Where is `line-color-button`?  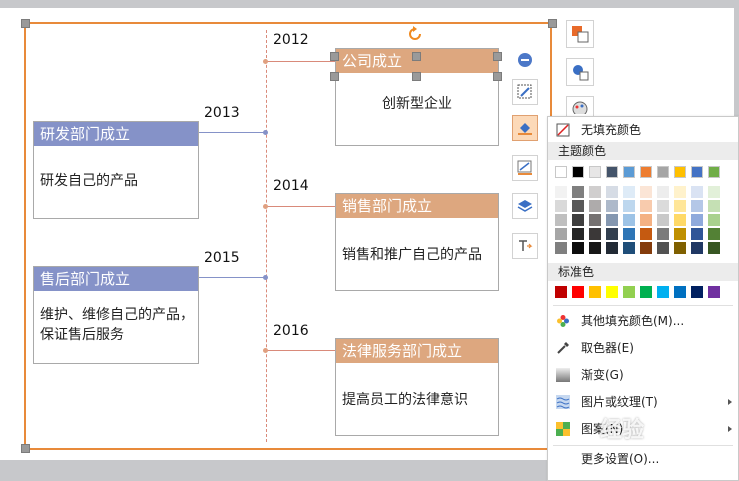
line-color-button is located at coordinates (525, 168).